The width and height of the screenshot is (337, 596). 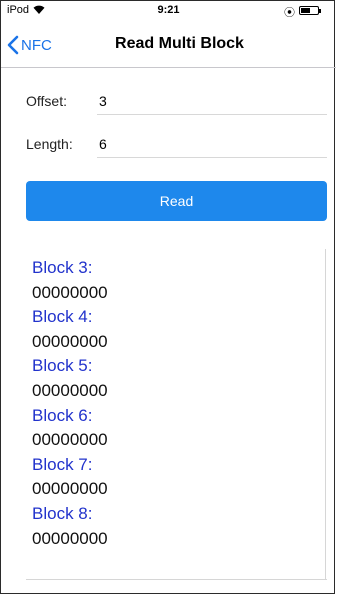 I want to click on length-row: Length:, so click(x=176, y=144).